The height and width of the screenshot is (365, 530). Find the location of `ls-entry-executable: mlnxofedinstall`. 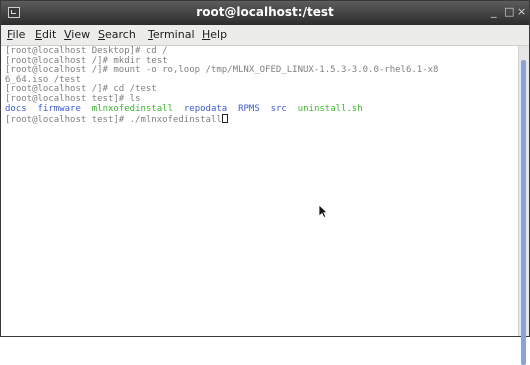

ls-entry-executable: mlnxofedinstall is located at coordinates (132, 108).